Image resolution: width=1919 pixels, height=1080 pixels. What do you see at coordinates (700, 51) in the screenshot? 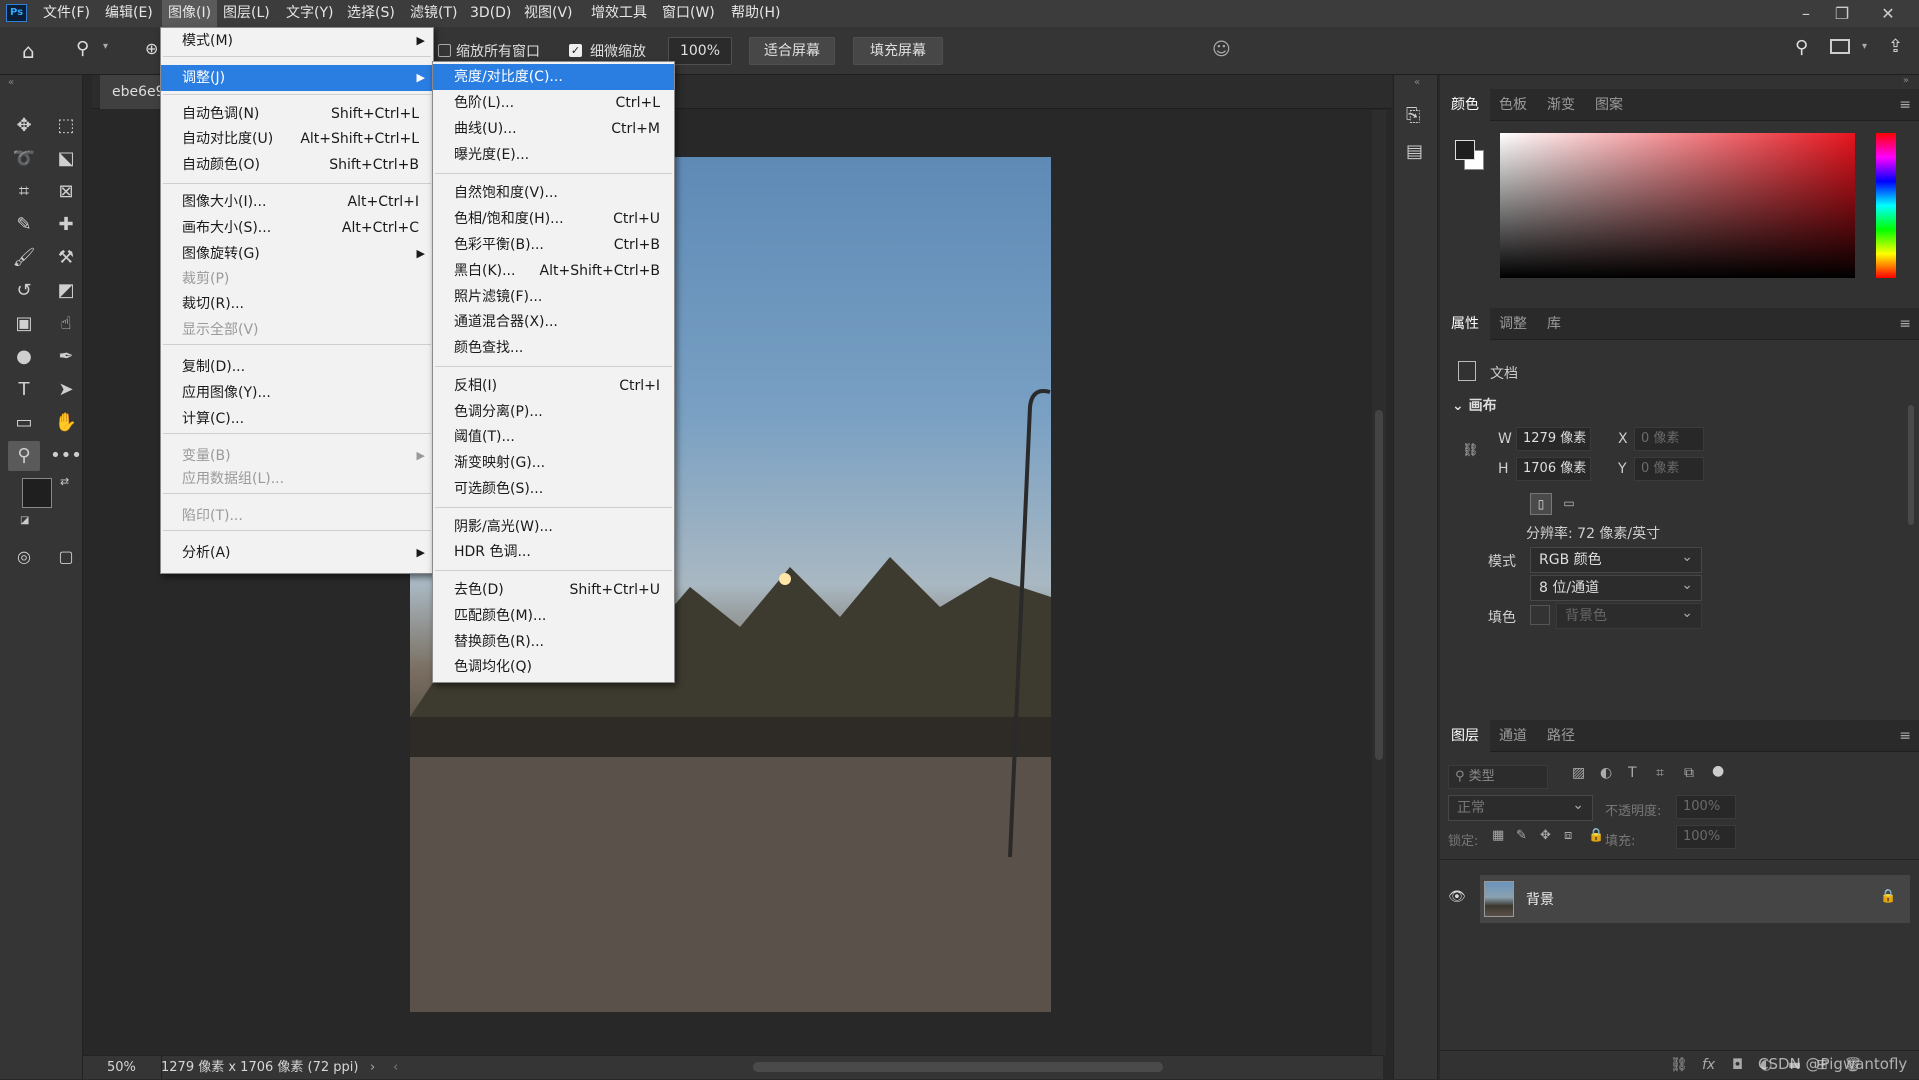
I see `zoom-value-field: 100%` at bounding box center [700, 51].